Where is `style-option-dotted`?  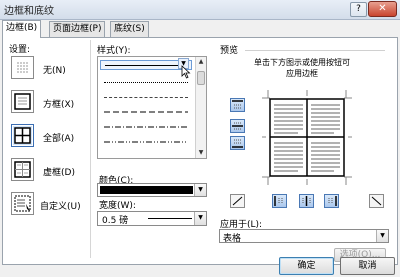 style-option-dotted is located at coordinates (146, 82).